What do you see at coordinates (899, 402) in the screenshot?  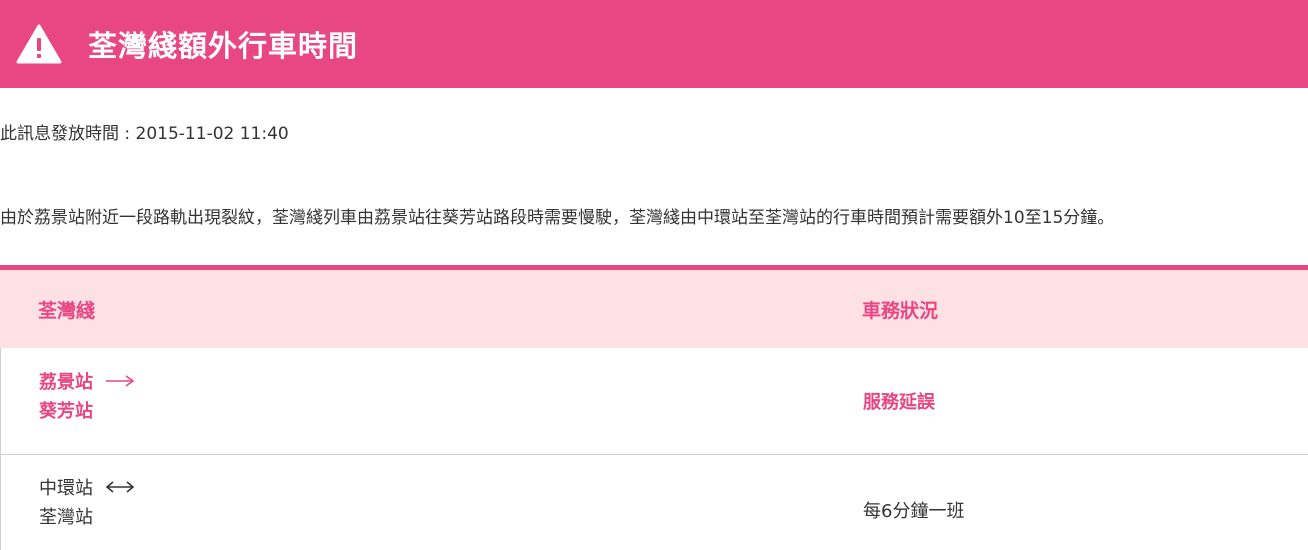 I see `status-text: 服務延誤` at bounding box center [899, 402].